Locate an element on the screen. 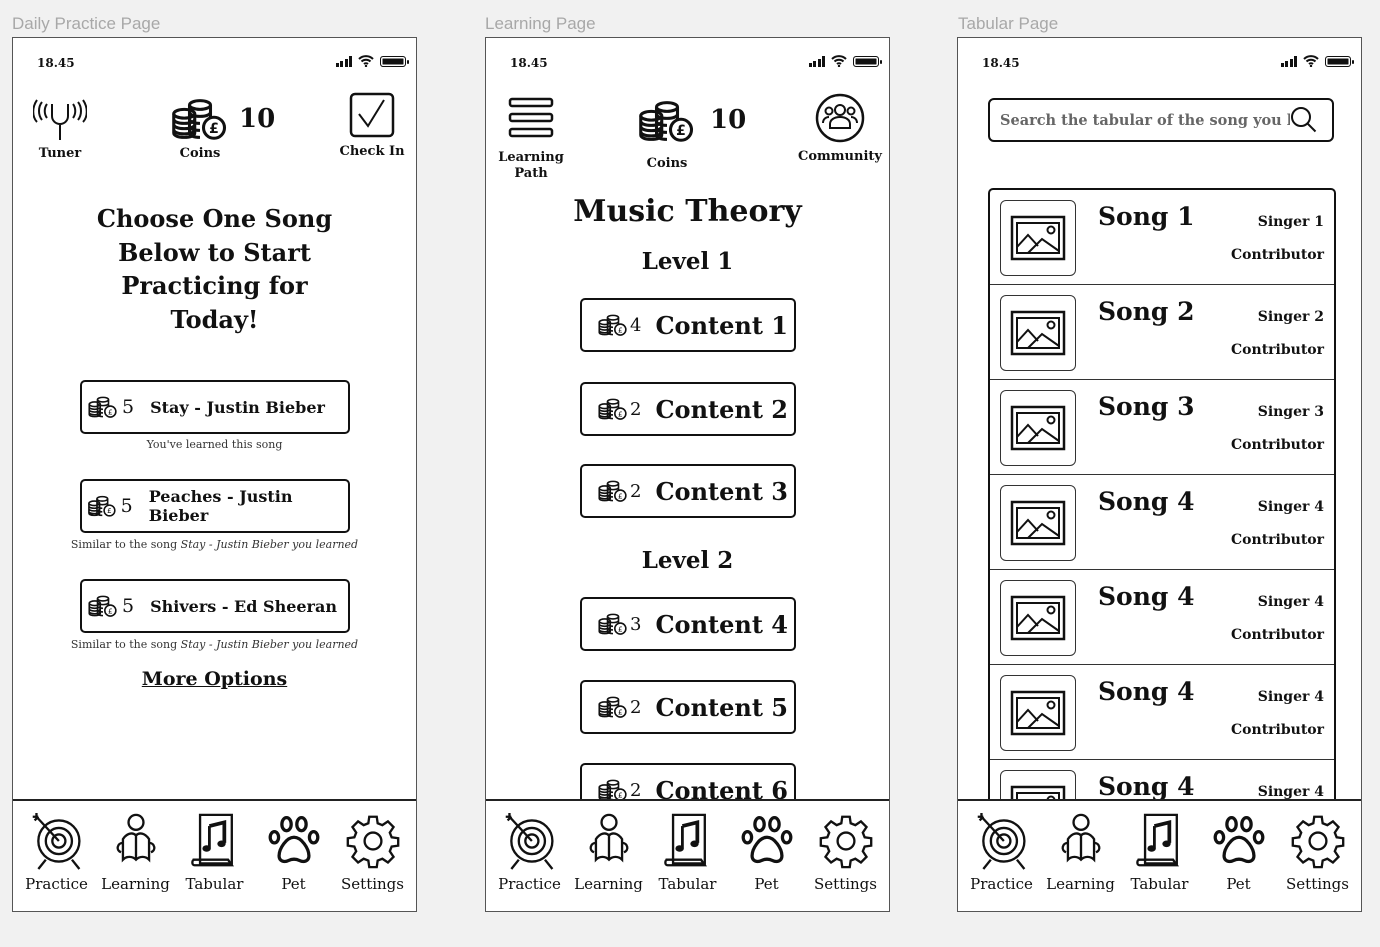 The image size is (1380, 947). song-title: Song 3 is located at coordinates (1146, 406).